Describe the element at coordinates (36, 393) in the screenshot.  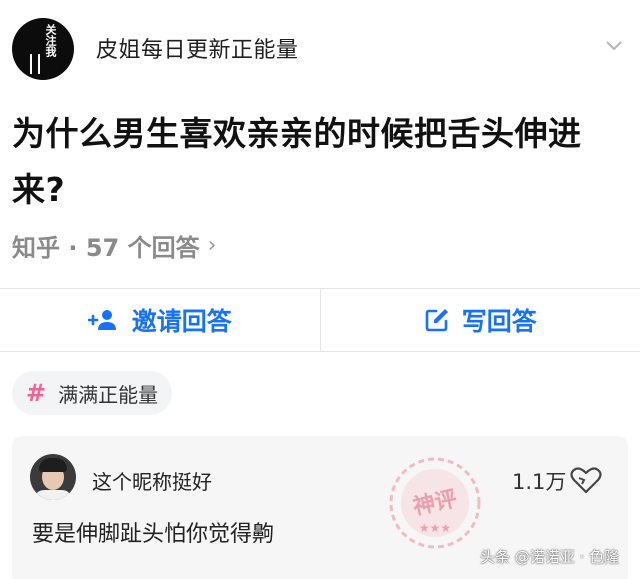
I see `hashtag-icon: #` at that location.